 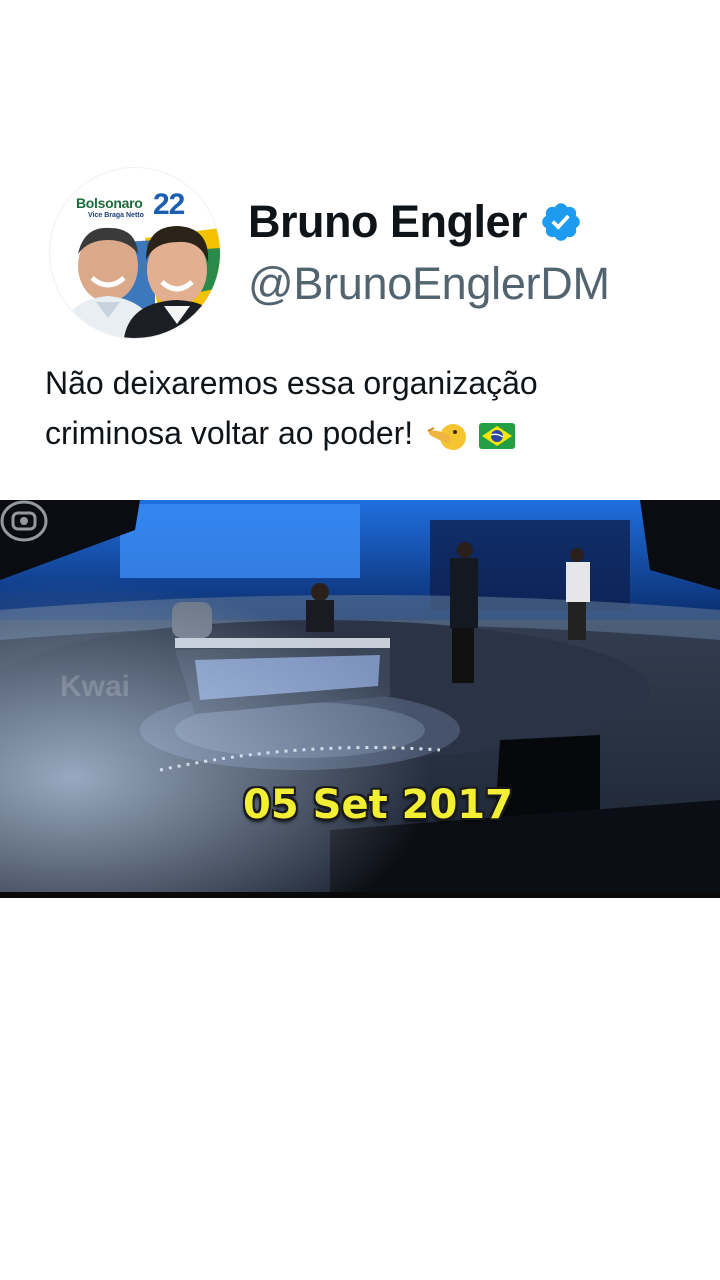 I want to click on globo-logo-icon, so click(x=24, y=521).